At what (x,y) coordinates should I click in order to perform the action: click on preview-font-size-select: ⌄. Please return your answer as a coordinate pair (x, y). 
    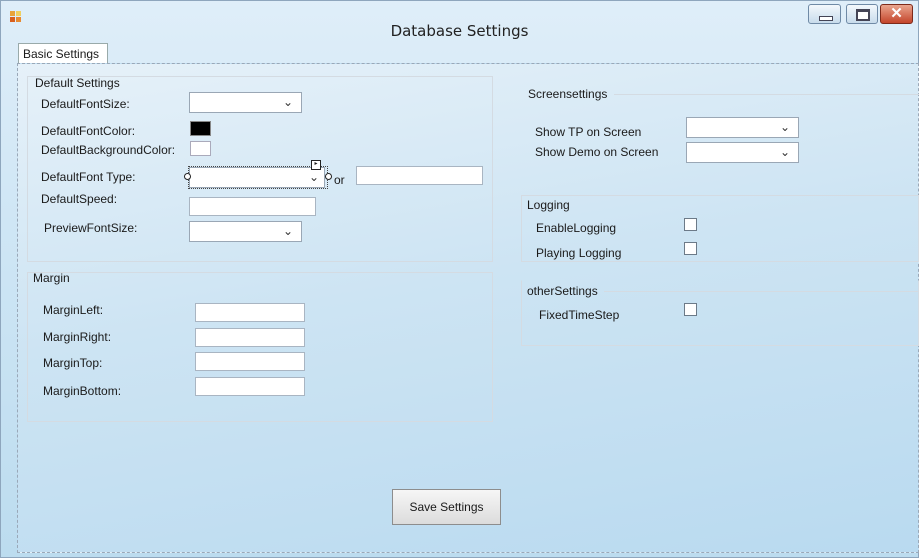
    Looking at the image, I should click on (245, 231).